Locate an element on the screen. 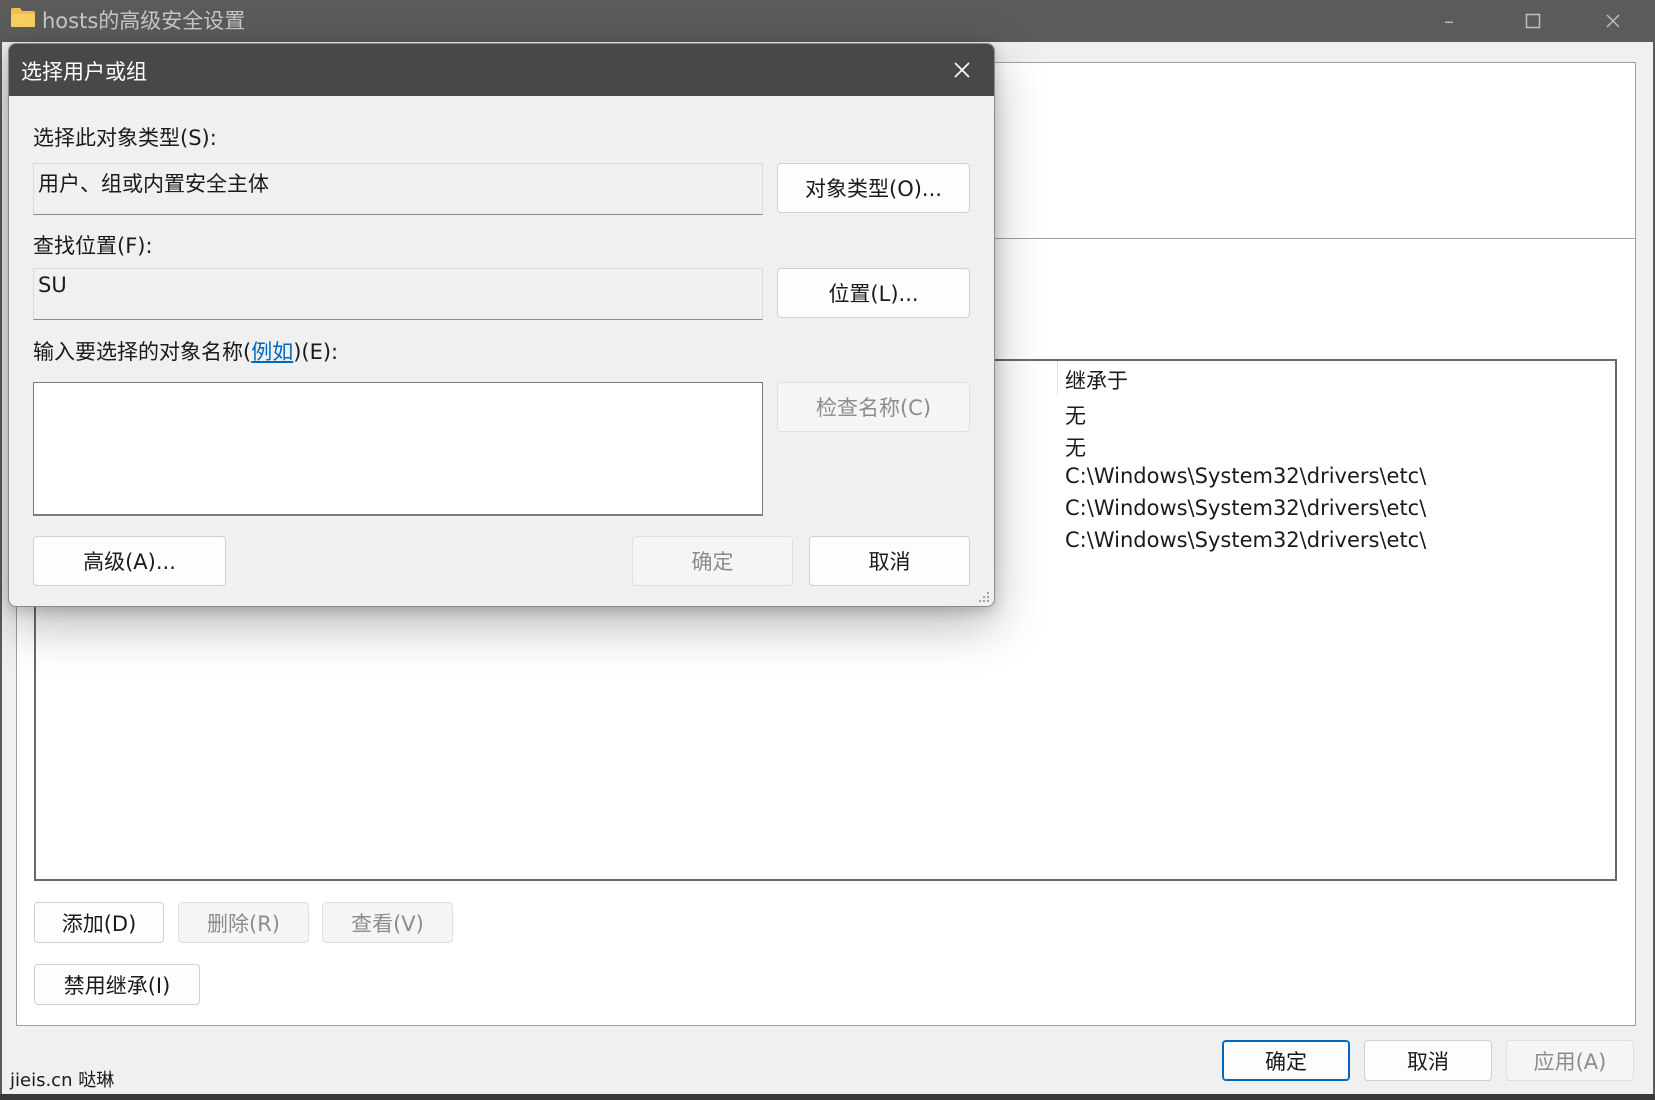  apply-button: 应用(A) is located at coordinates (1570, 1060).